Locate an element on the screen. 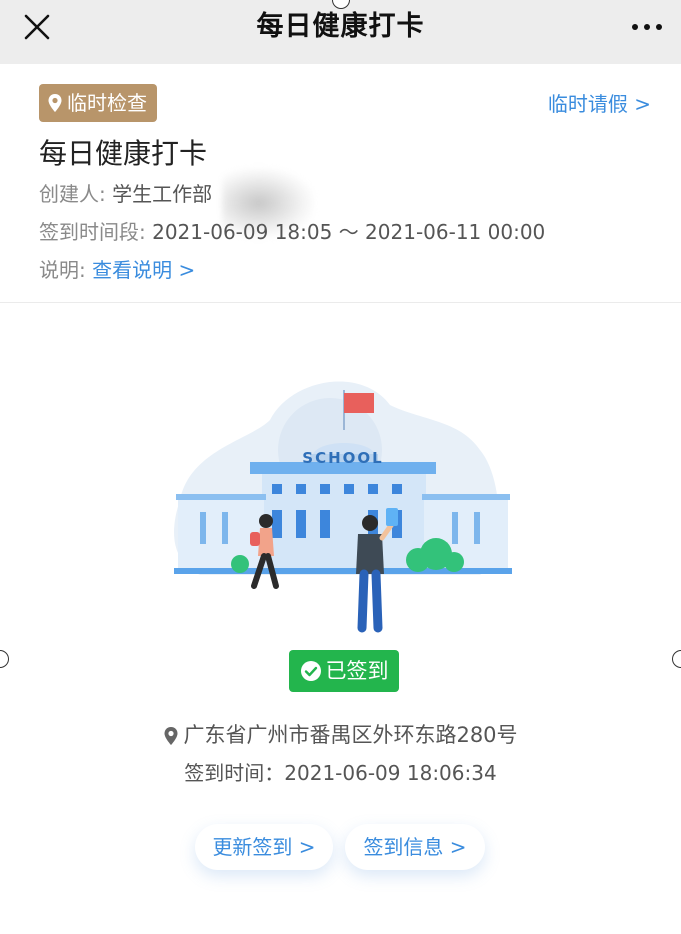  creator-row: 创建人: 学生工作部 is located at coordinates (125, 194).